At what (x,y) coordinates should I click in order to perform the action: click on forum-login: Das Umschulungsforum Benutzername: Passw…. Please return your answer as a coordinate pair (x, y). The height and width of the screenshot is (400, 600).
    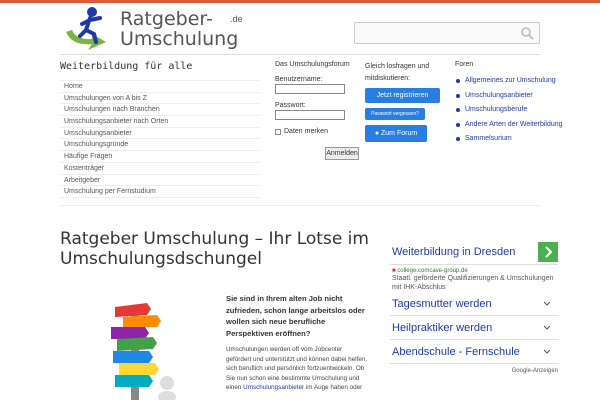
    Looking at the image, I should click on (312, 98).